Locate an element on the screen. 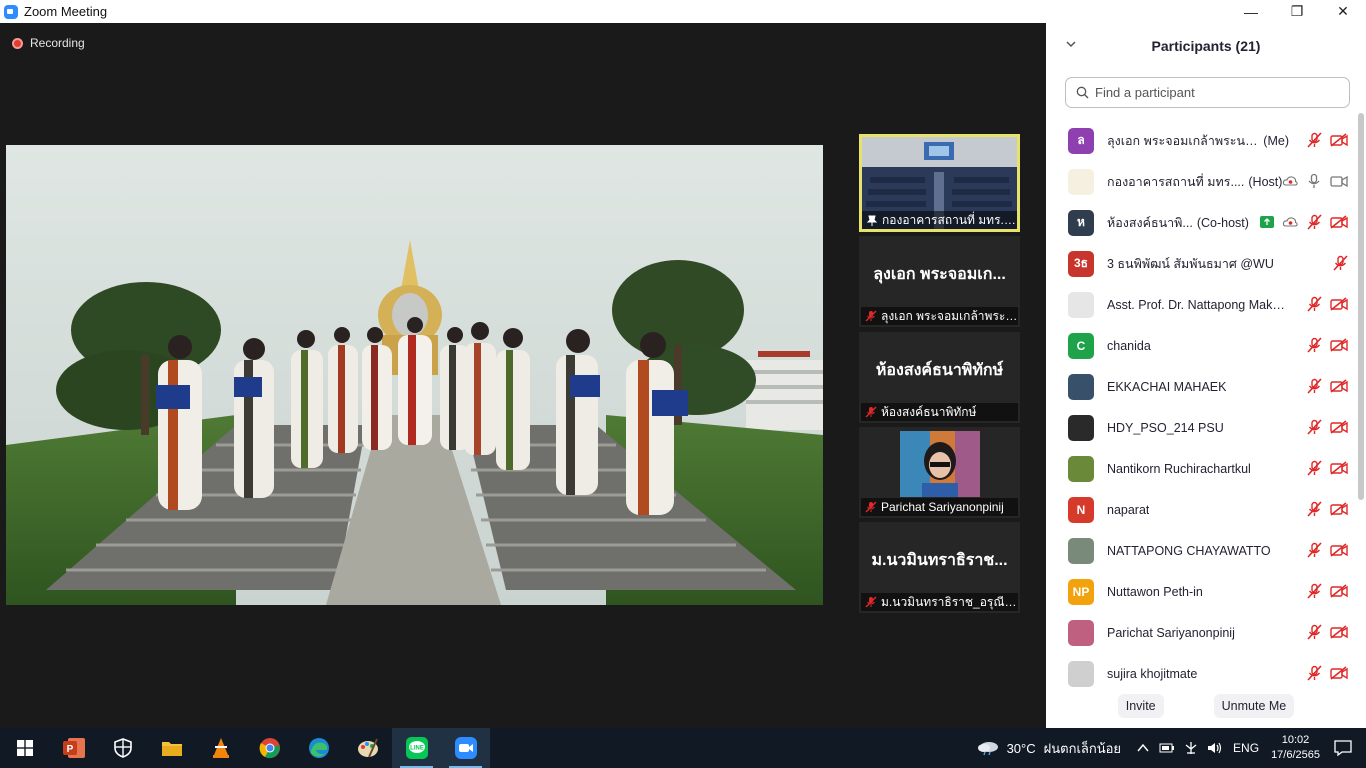  invite-button: Invite is located at coordinates (1140, 706).